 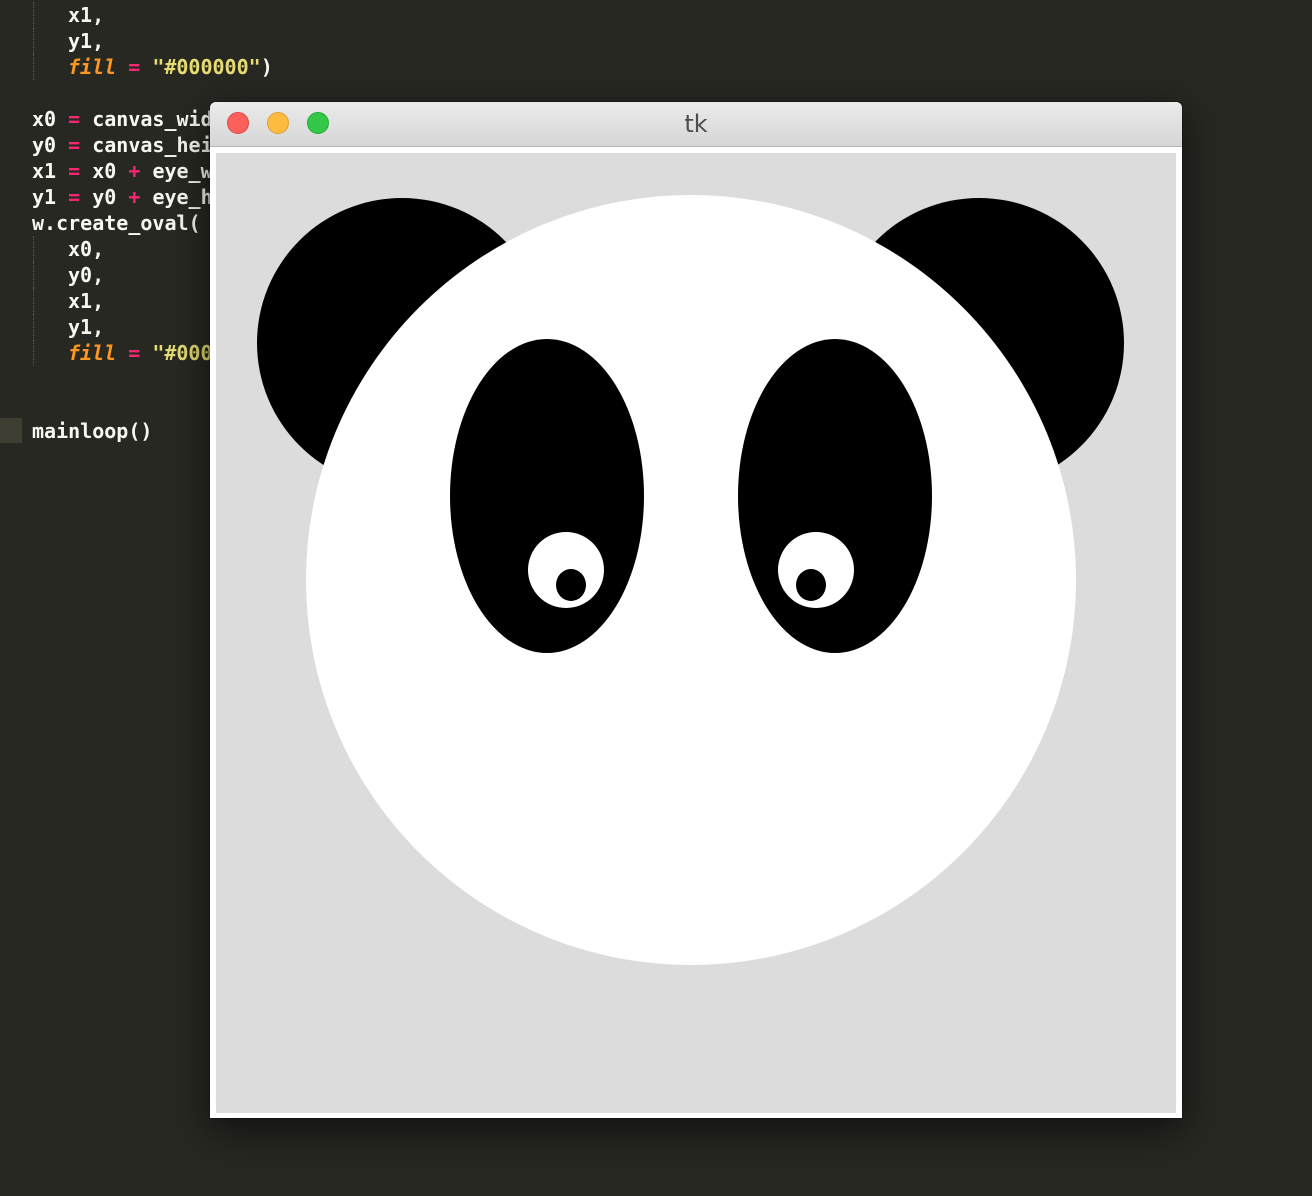 I want to click on code-line: x0 = canvas_wid, so click(x=122, y=119).